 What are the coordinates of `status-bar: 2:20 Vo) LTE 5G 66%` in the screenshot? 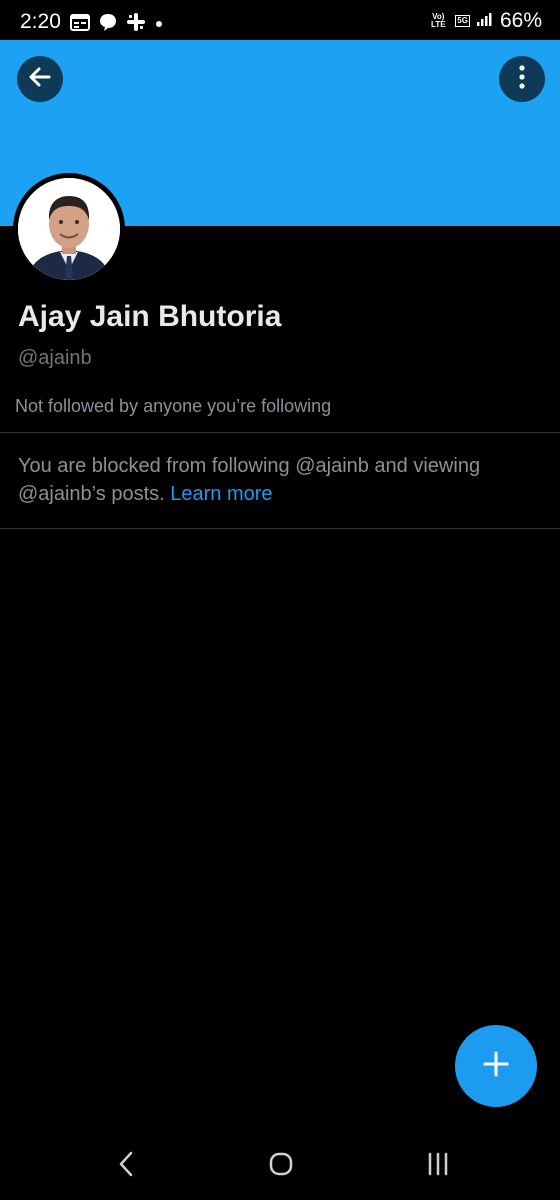 It's located at (280, 20).